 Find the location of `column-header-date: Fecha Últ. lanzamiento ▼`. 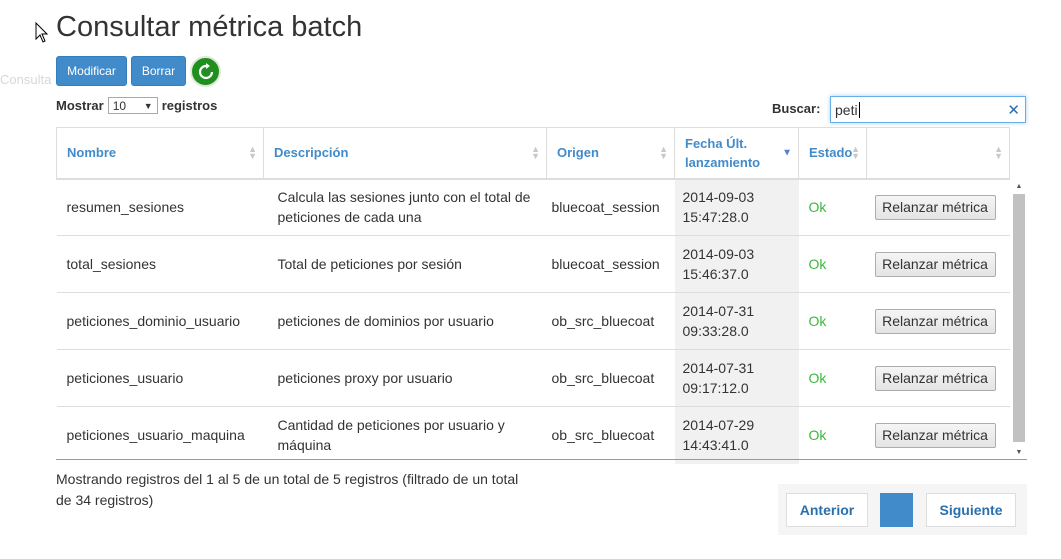

column-header-date: Fecha Últ. lanzamiento ▼ is located at coordinates (736, 153).